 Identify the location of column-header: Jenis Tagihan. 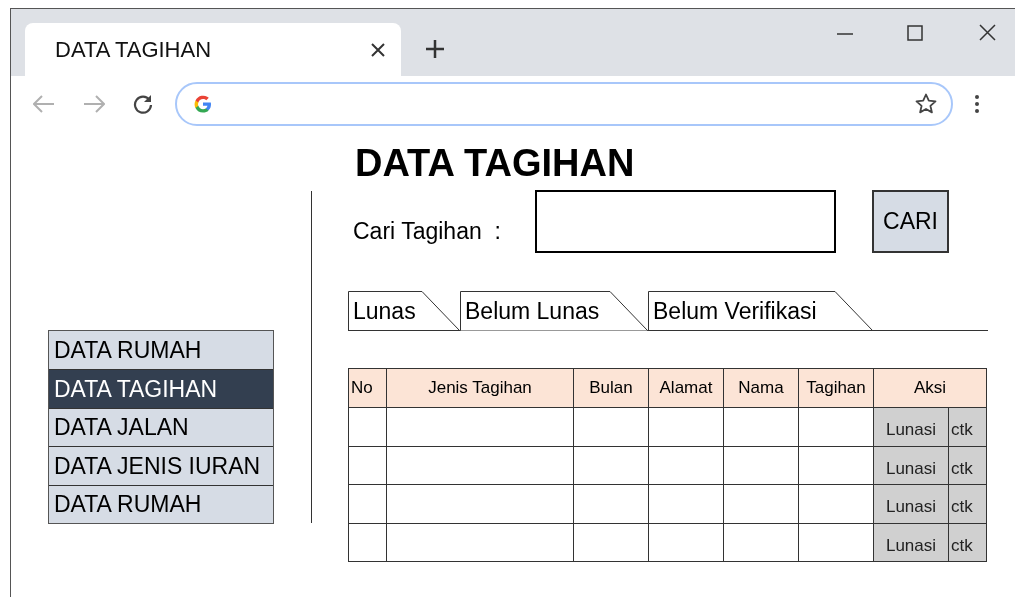
(480, 388).